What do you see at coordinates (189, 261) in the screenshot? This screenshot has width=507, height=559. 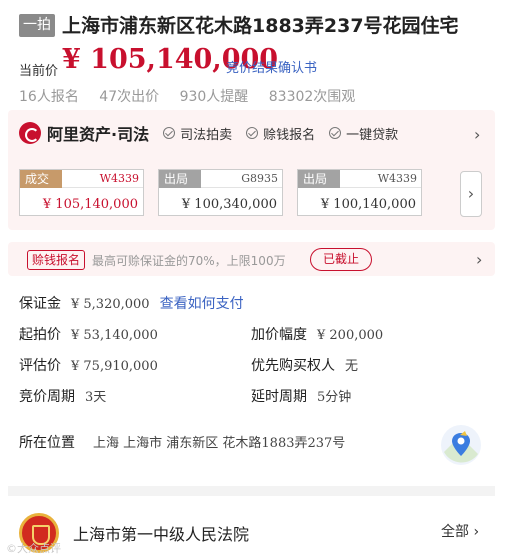 I see `credit-signup-text: 最高可赊保证金的70%，上限100万` at bounding box center [189, 261].